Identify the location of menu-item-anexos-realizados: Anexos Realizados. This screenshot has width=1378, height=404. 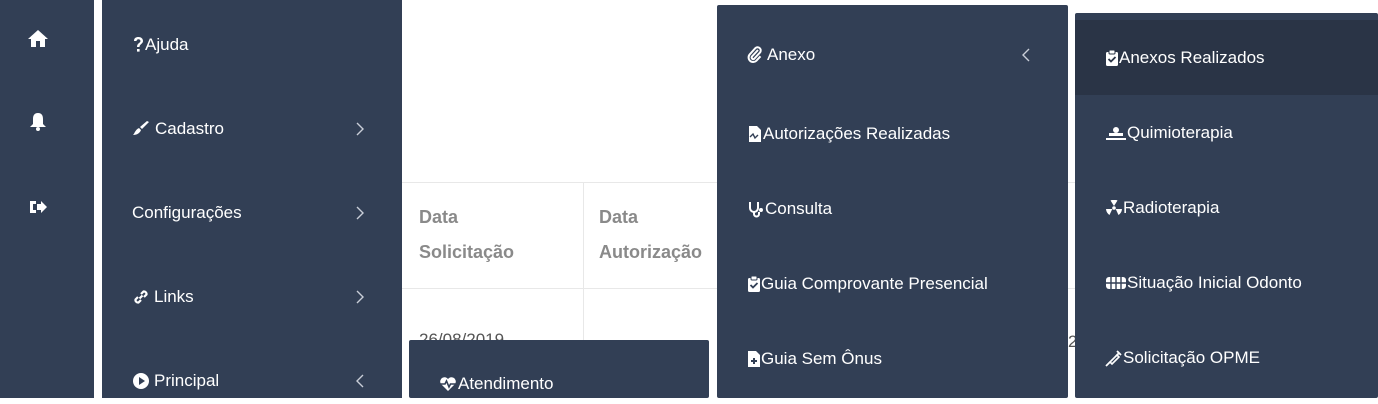
(1226, 58).